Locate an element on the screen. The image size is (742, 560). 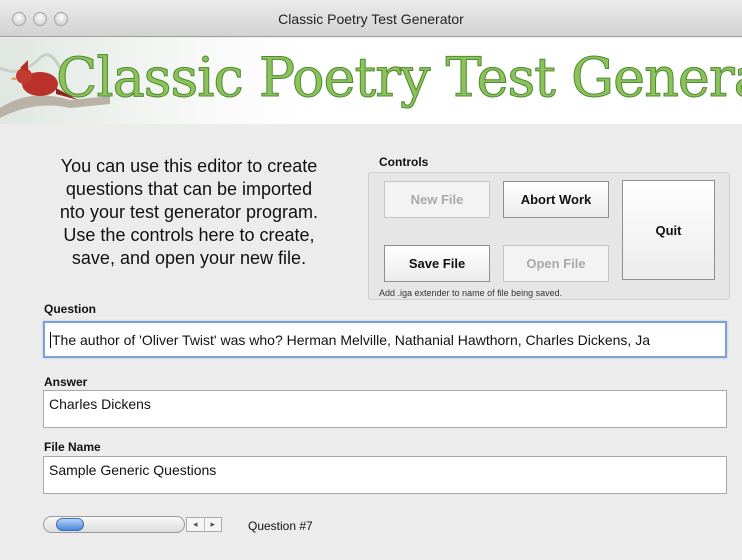
title-bar: Classic Poetry Test Generator is located at coordinates (371, 18).